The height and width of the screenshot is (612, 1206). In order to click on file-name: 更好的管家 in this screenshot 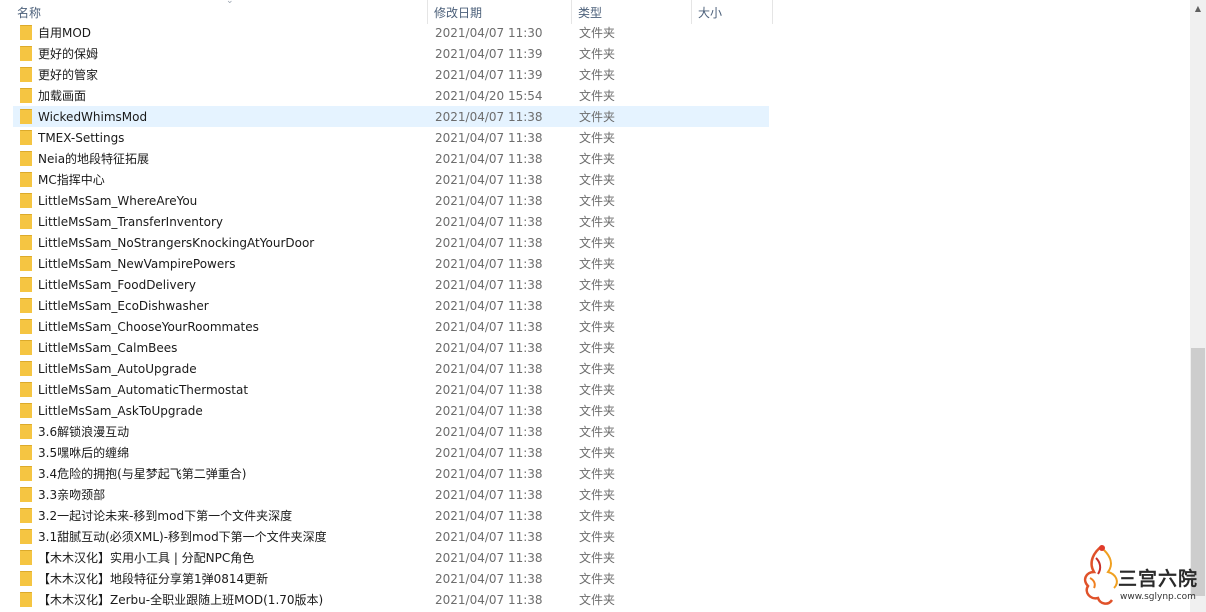, I will do `click(68, 75)`.